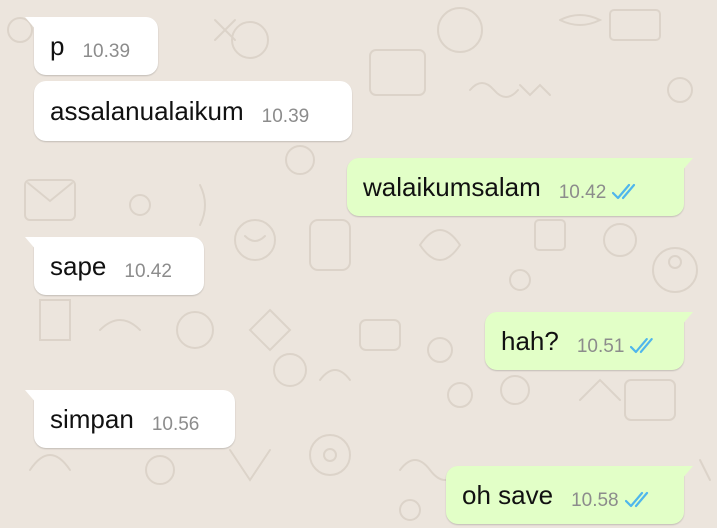  I want to click on message-timestamp: 10.58, so click(595, 500).